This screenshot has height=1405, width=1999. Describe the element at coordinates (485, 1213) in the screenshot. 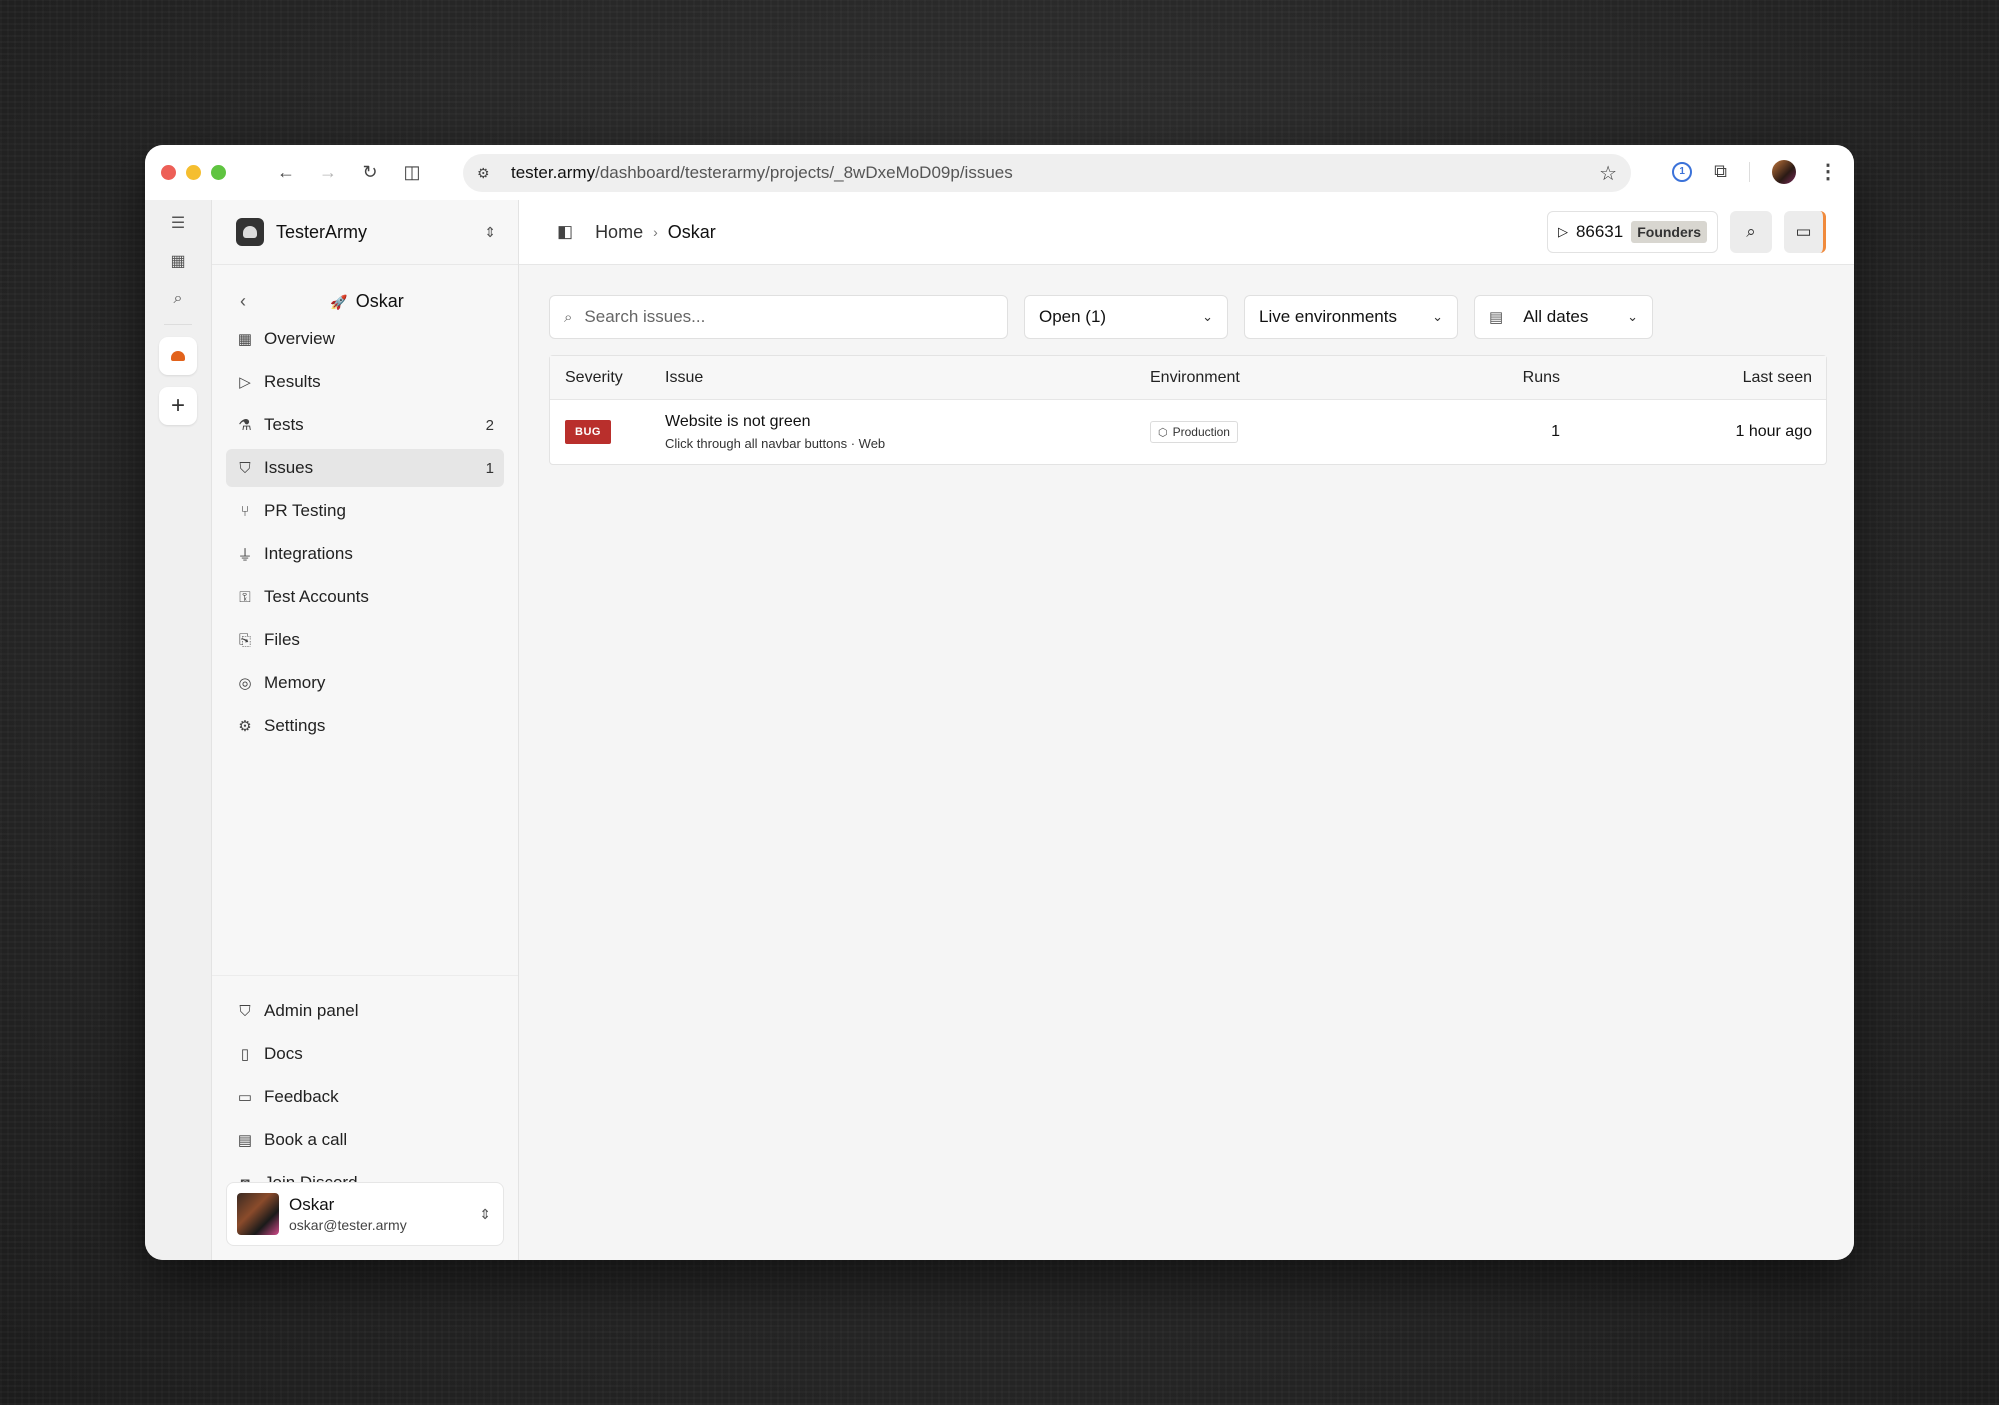

I see `chevron-updown-icon: ⇕` at that location.